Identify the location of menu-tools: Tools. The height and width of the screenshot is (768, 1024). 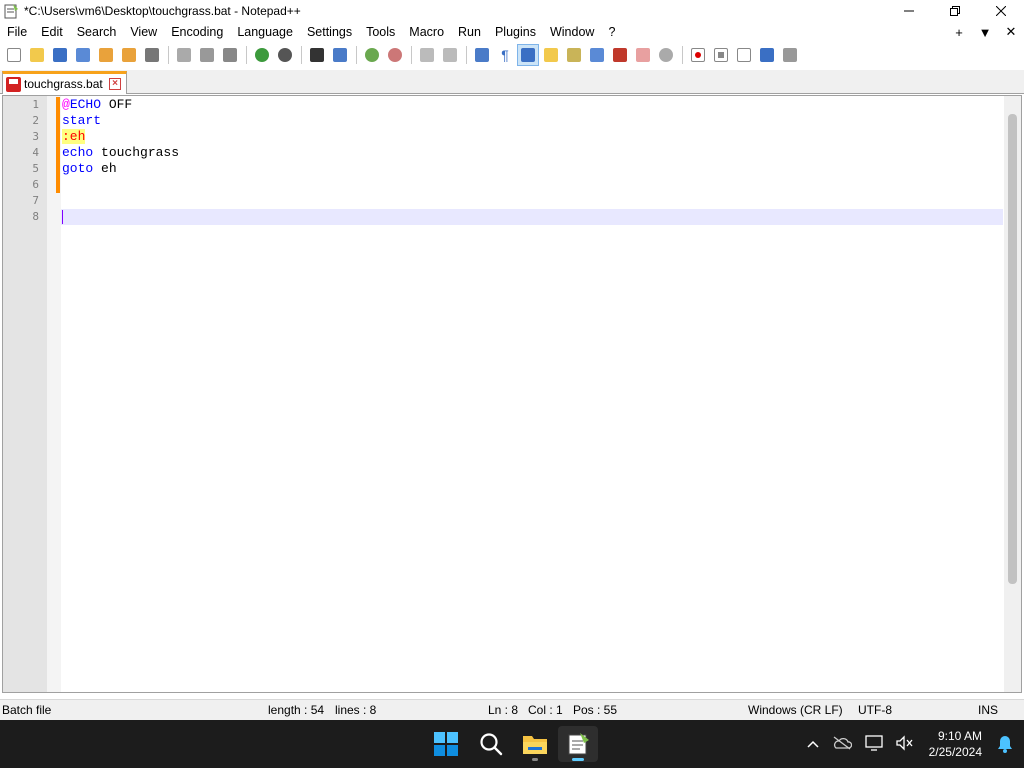
(380, 32).